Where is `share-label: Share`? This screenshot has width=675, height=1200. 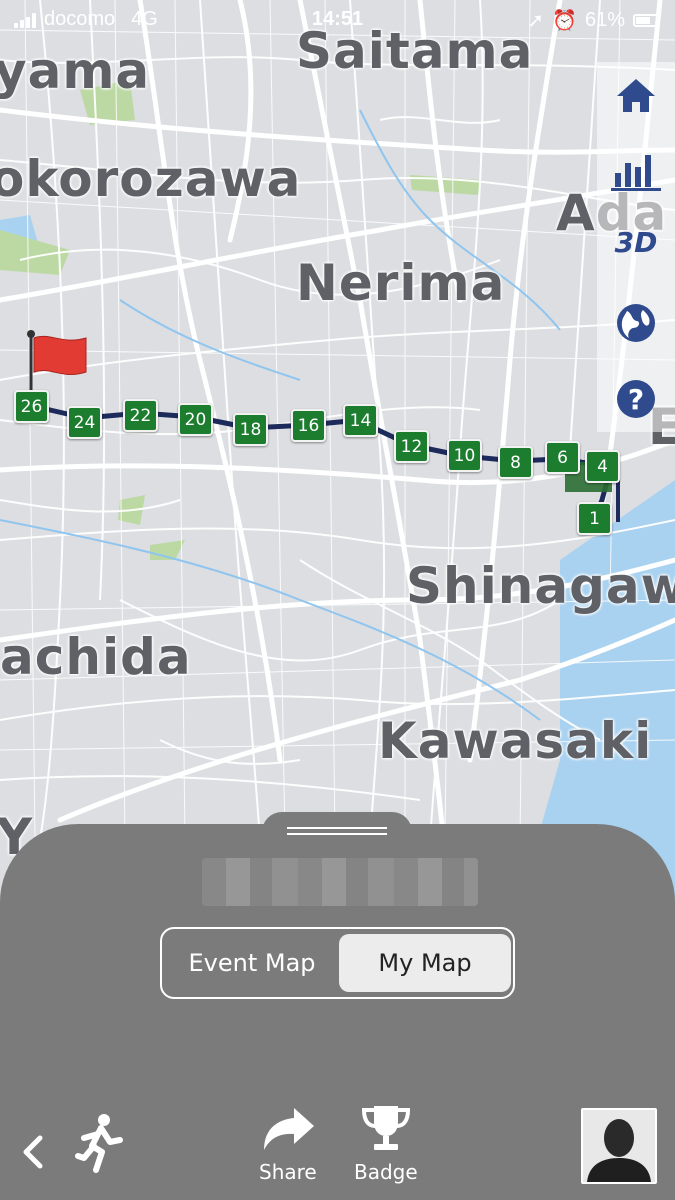 share-label: Share is located at coordinates (288, 1172).